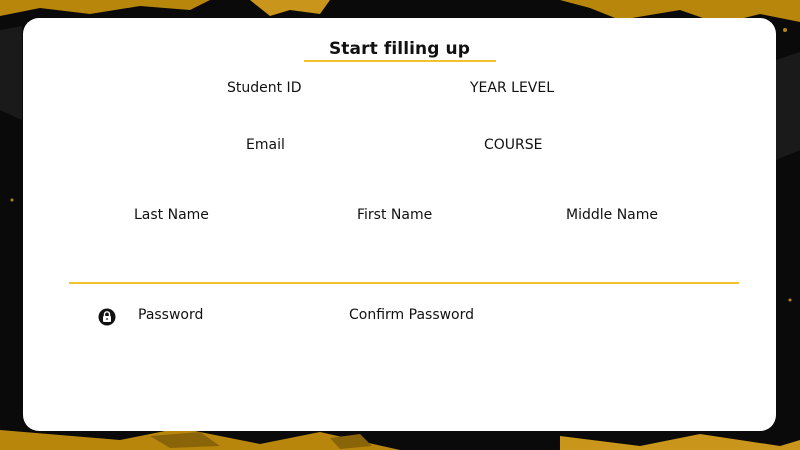 This screenshot has width=800, height=450. I want to click on student-id-field: Student ID, so click(307, 97).